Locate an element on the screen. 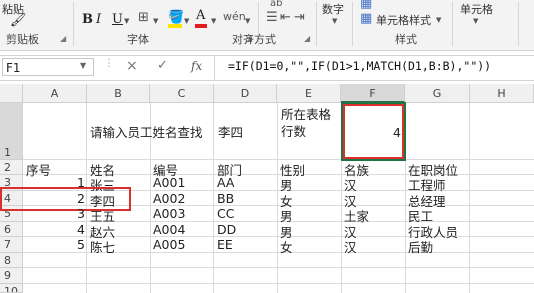  cell-b1: 请输入员工姓名查找 is located at coordinates (146, 131).